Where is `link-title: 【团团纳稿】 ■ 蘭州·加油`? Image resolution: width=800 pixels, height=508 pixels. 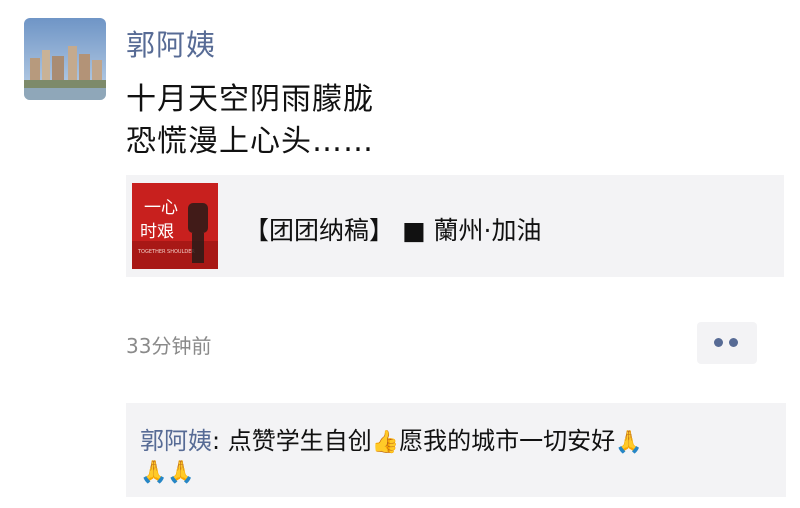
link-title: 【团团纳稿】 ■ 蘭州·加油 is located at coordinates (393, 230).